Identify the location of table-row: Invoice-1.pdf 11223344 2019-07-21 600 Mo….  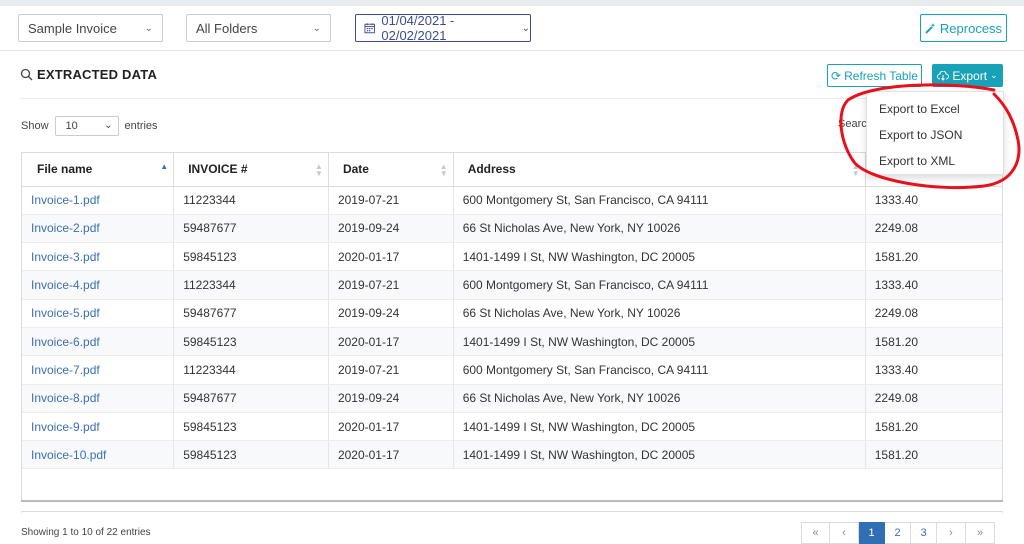
(512, 200).